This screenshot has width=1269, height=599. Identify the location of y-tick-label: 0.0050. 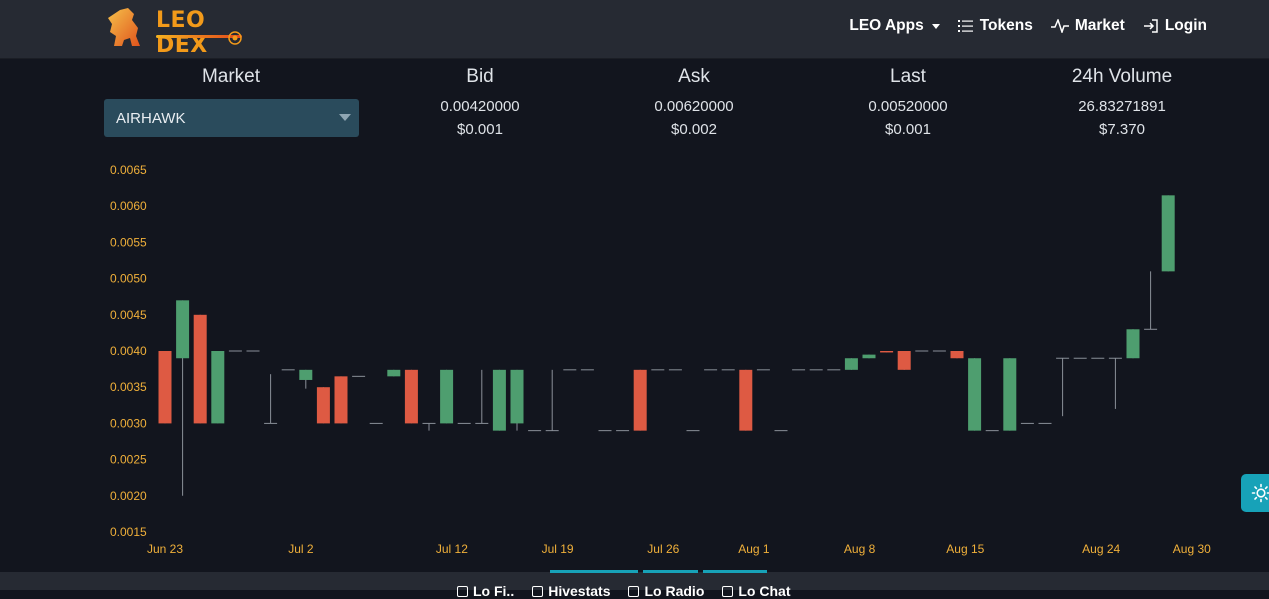
(128, 279).